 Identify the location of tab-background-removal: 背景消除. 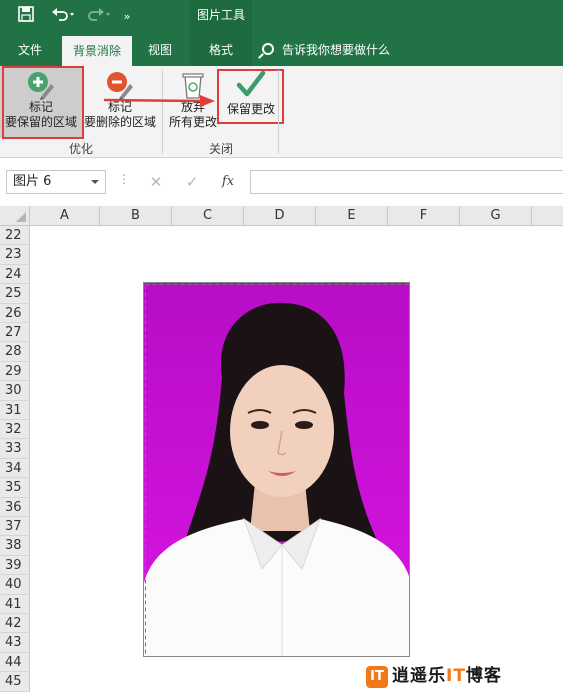
(97, 51).